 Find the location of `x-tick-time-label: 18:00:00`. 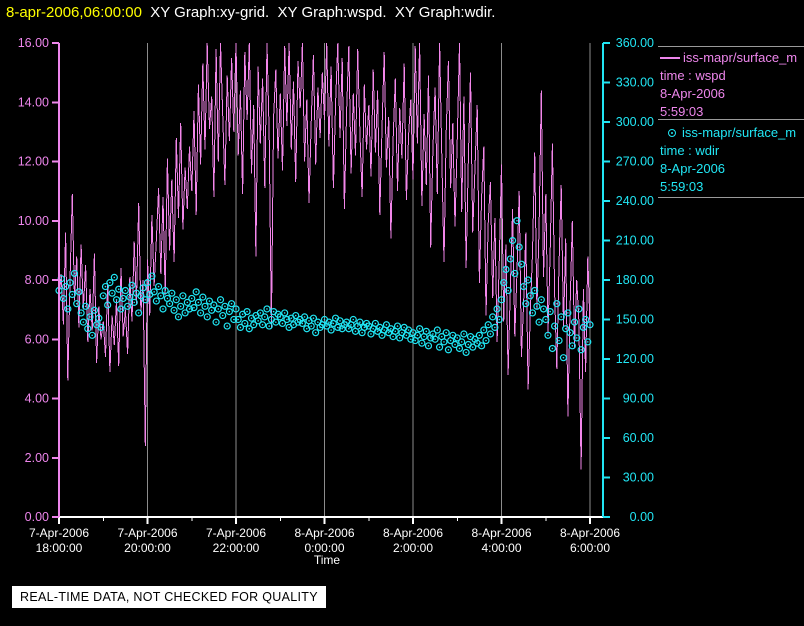

x-tick-time-label: 18:00:00 is located at coordinates (59, 548).